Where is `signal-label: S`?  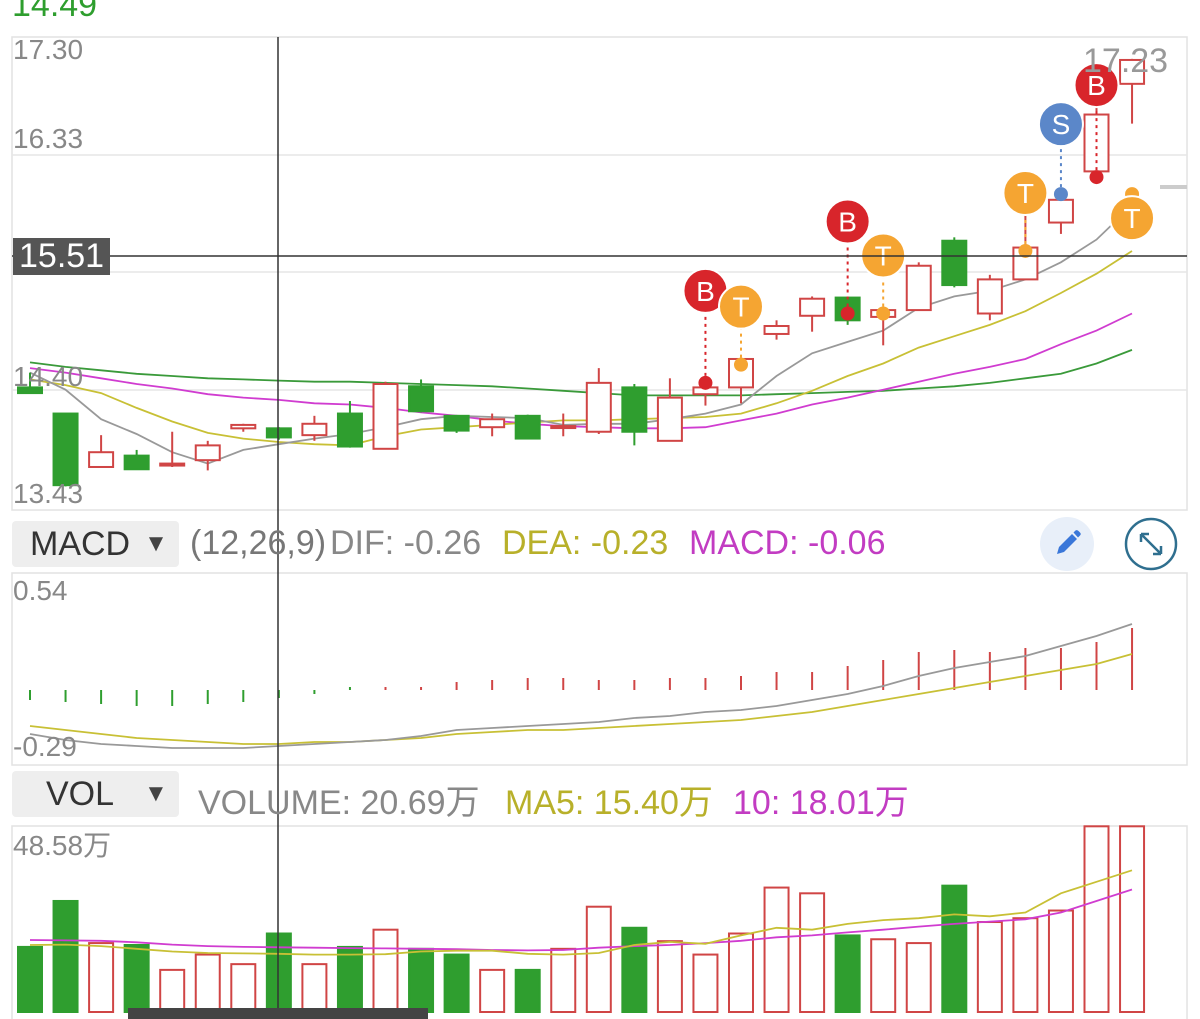 signal-label: S is located at coordinates (1061, 124).